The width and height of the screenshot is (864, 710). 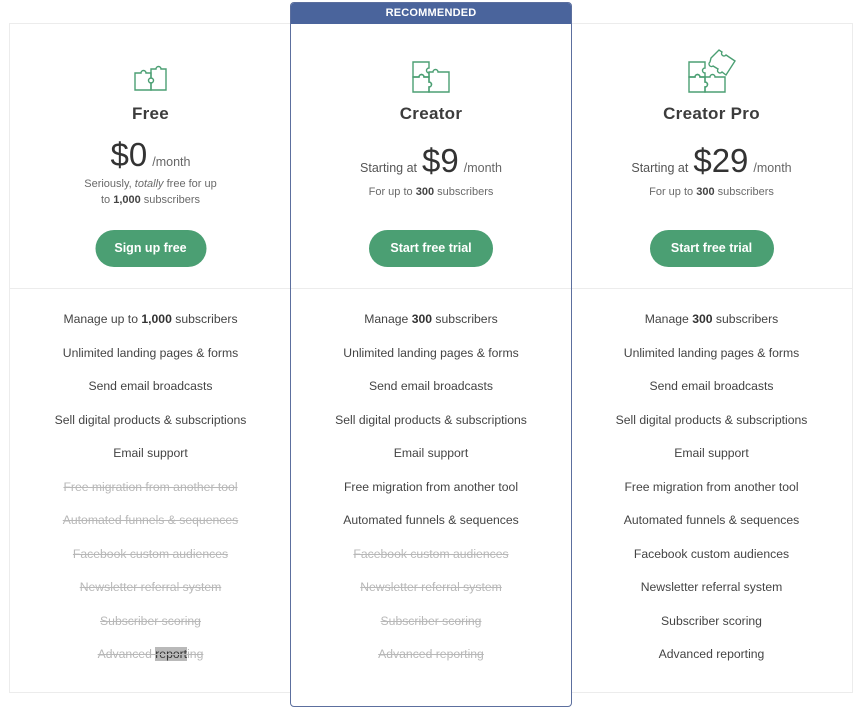 I want to click on plan-name: Creator, so click(x=431, y=113).